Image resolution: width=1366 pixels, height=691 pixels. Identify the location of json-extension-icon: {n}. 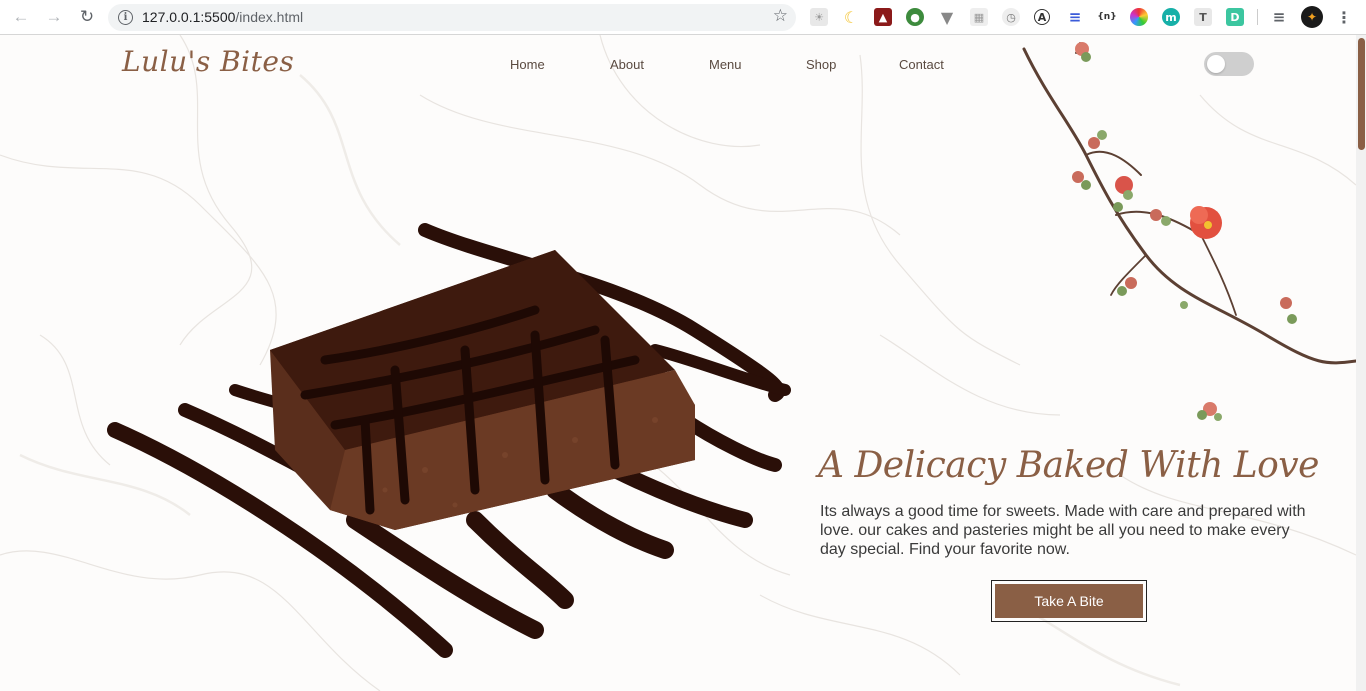
(1106, 17).